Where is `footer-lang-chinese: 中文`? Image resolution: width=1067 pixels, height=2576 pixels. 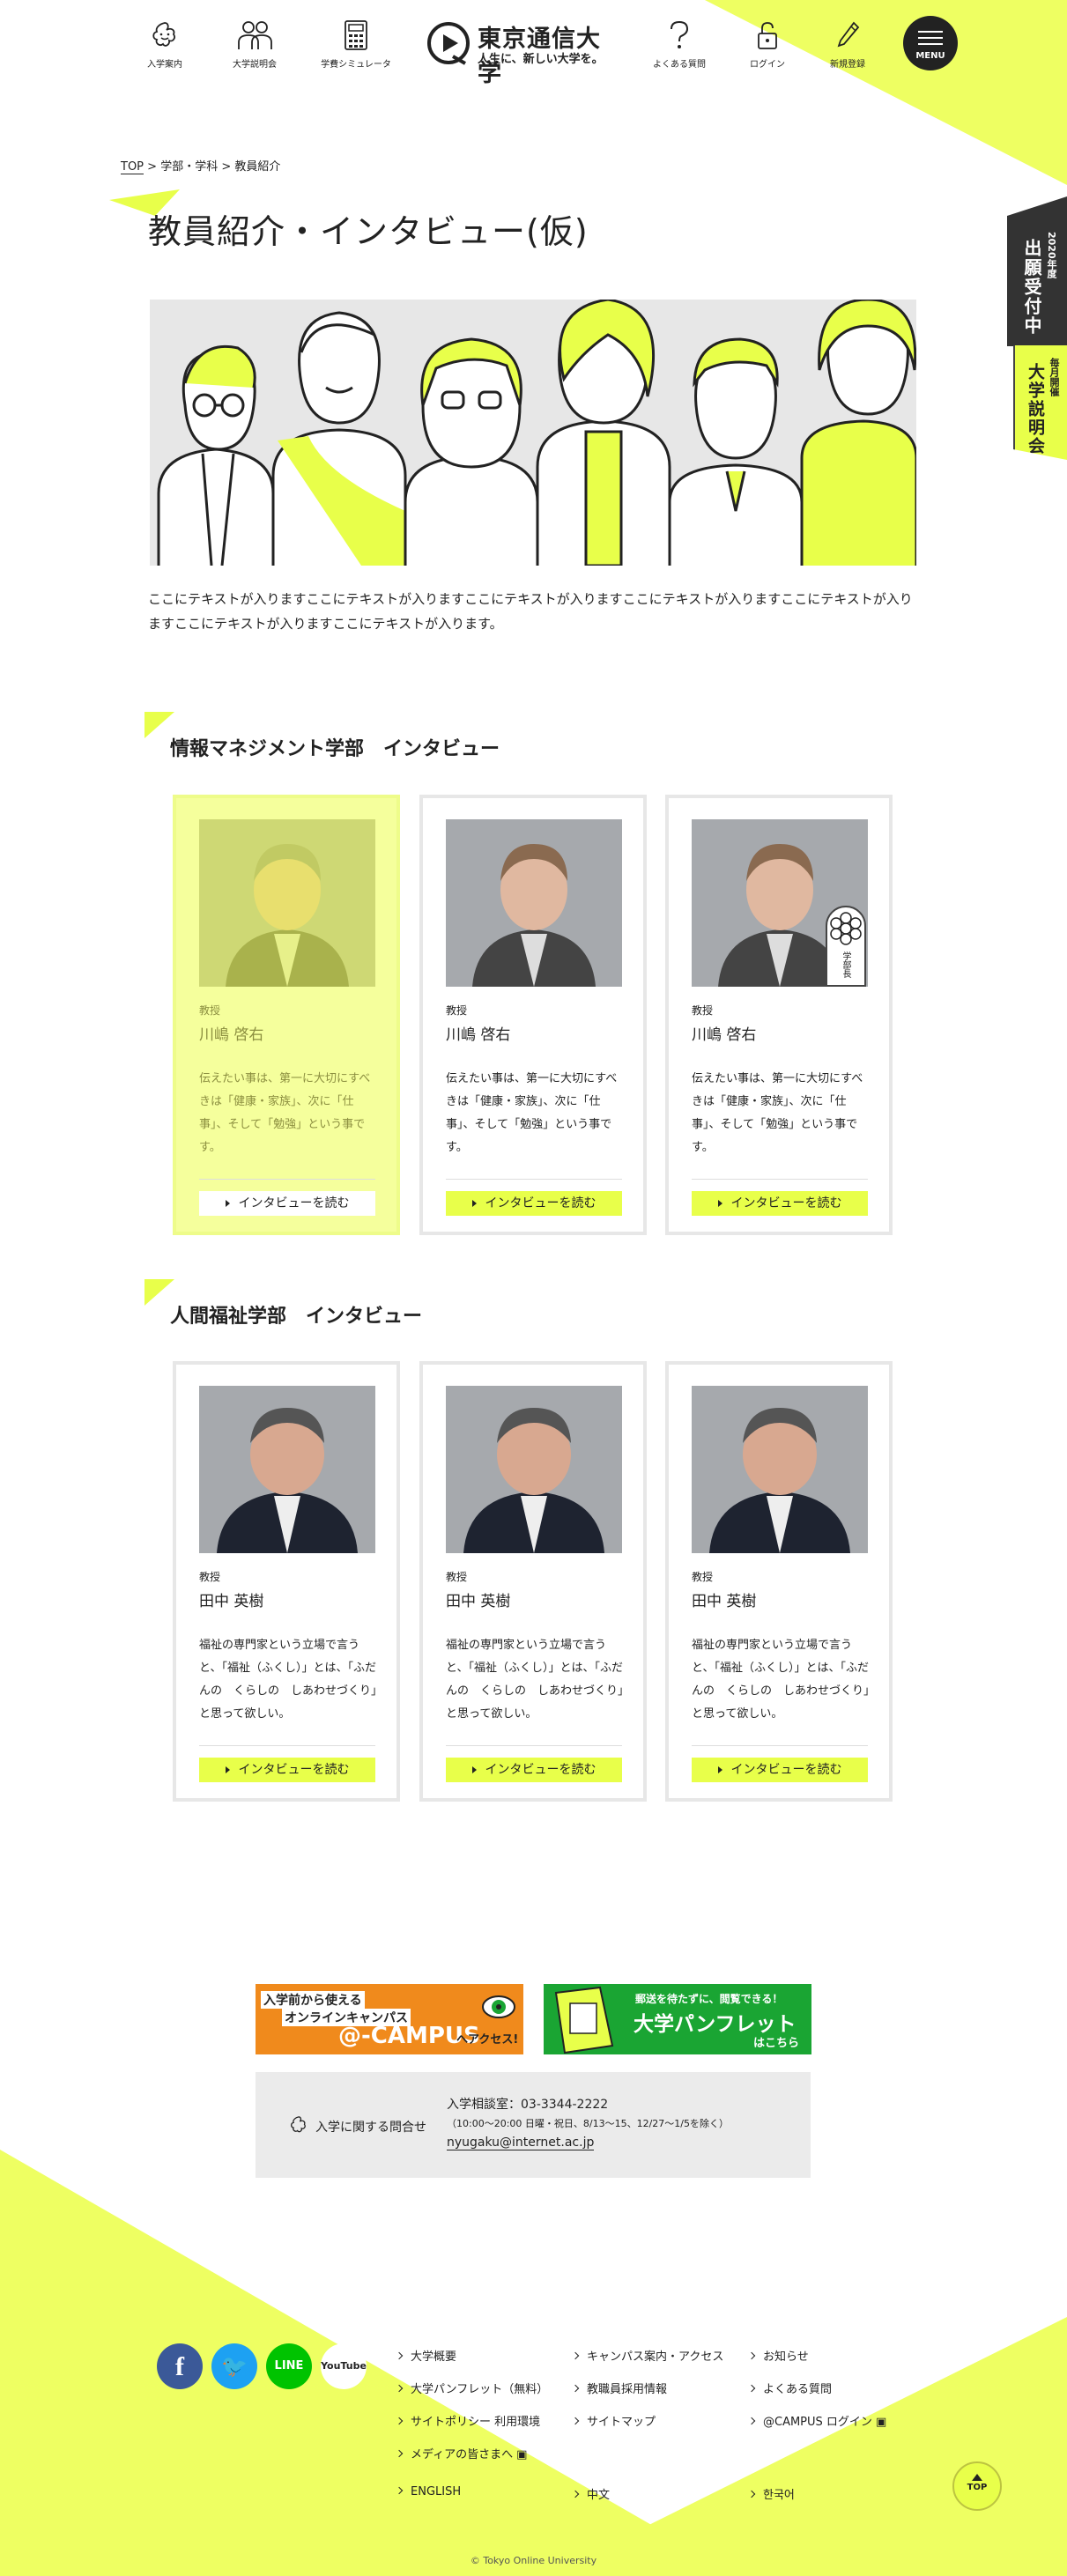
footer-lang-chinese: 中文 is located at coordinates (590, 2493).